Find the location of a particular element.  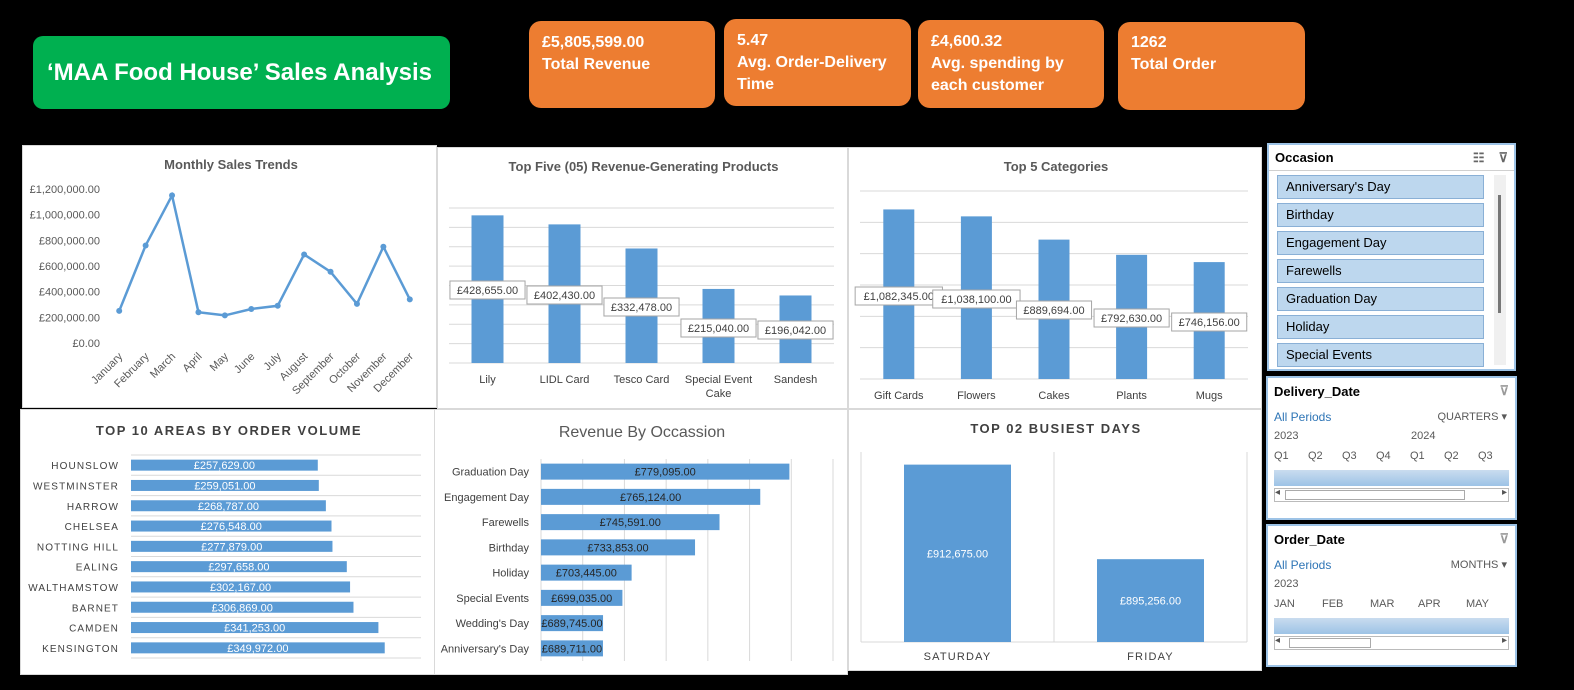

y-tick-label: HOUNSLOW is located at coordinates (85, 466).